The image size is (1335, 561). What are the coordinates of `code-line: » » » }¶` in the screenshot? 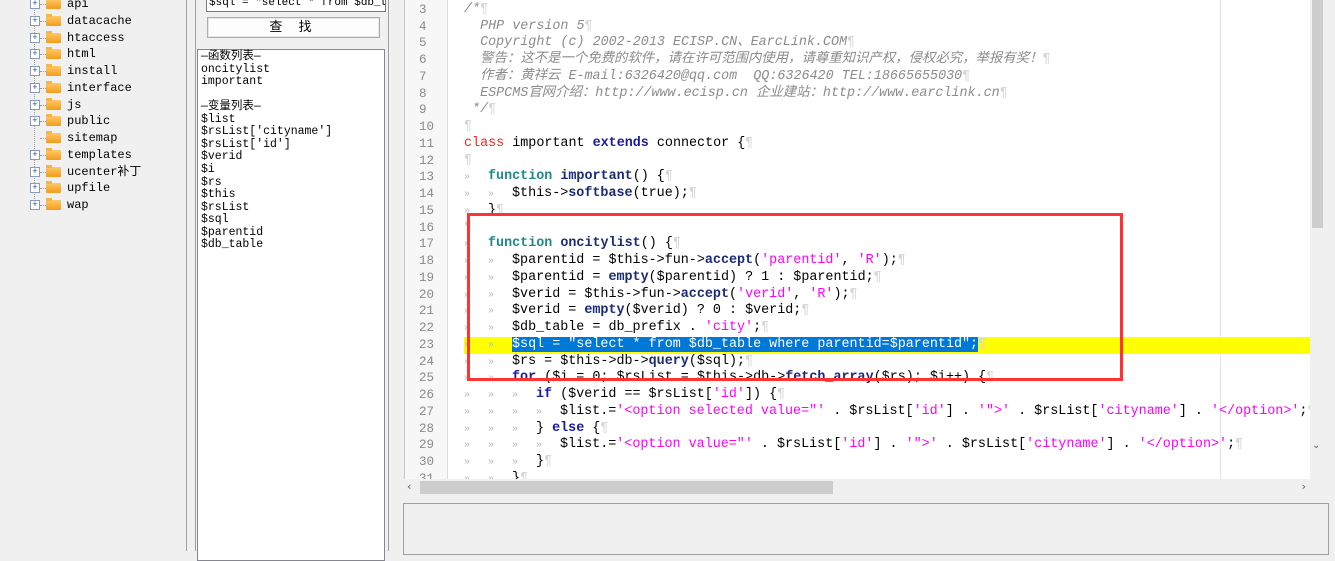 It's located at (887, 462).